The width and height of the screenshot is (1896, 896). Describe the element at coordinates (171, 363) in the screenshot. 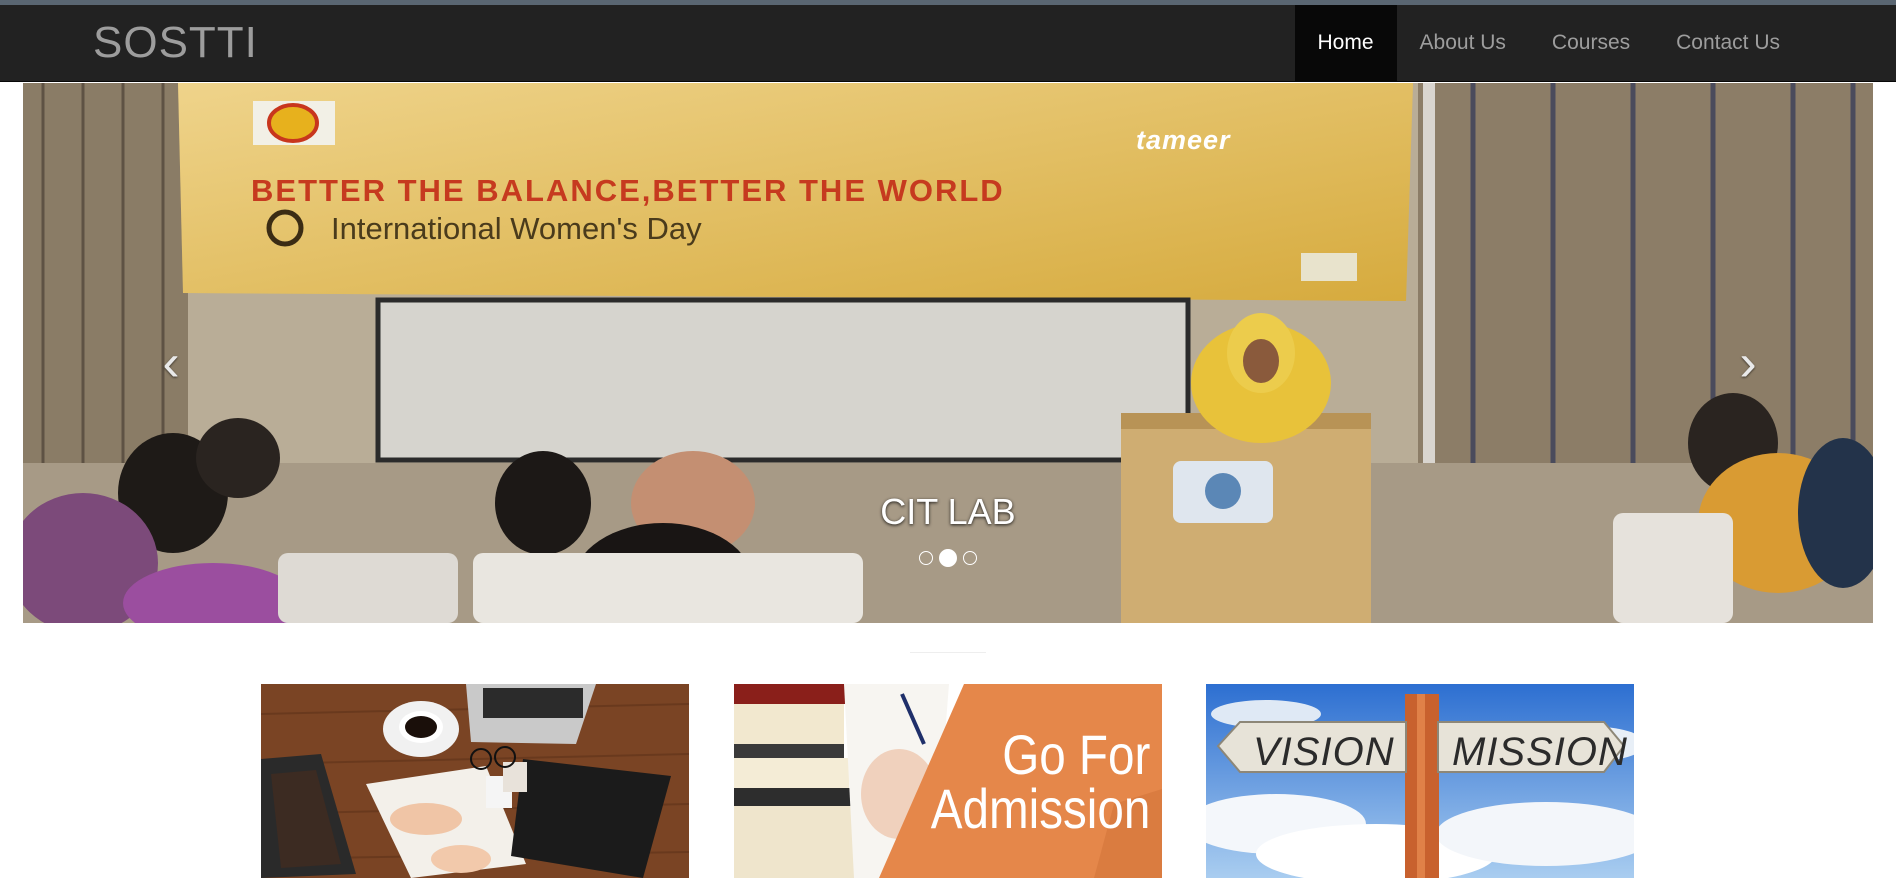

I see `chevron-left-icon: ‹` at that location.